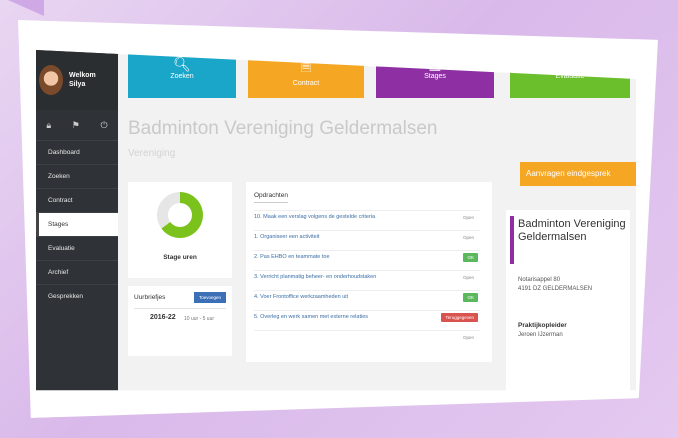 Image resolution: width=678 pixels, height=438 pixels. I want to click on user-panel: Welkom Silya, so click(77, 80).